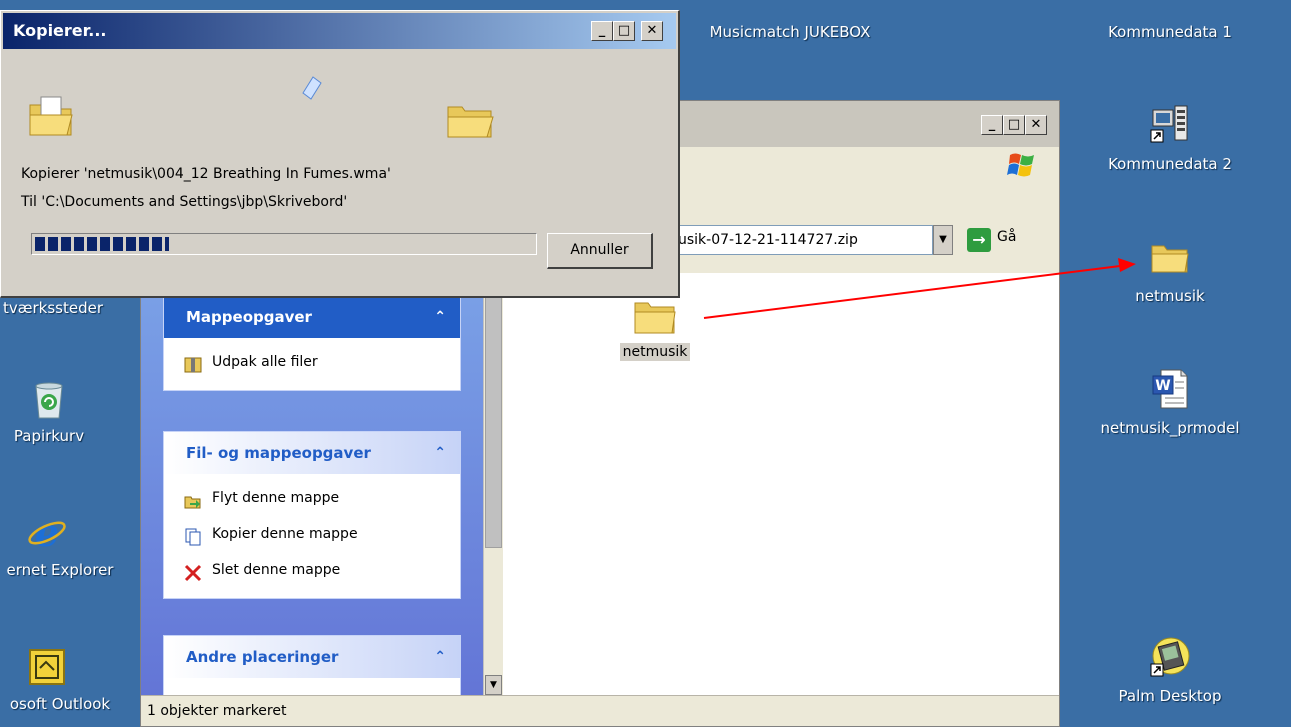 This screenshot has height=727, width=1291. I want to click on task-section-title: Fil- og mappeopgaver, so click(278, 453).